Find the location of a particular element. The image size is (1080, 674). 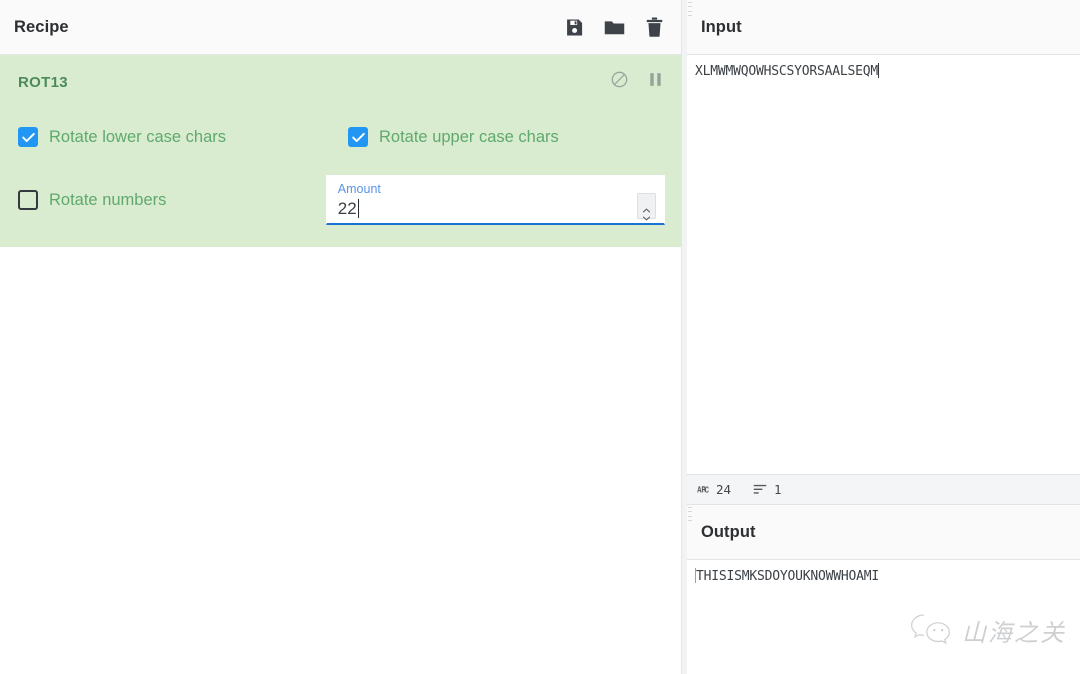

circle-slash-icon is located at coordinates (619, 82).